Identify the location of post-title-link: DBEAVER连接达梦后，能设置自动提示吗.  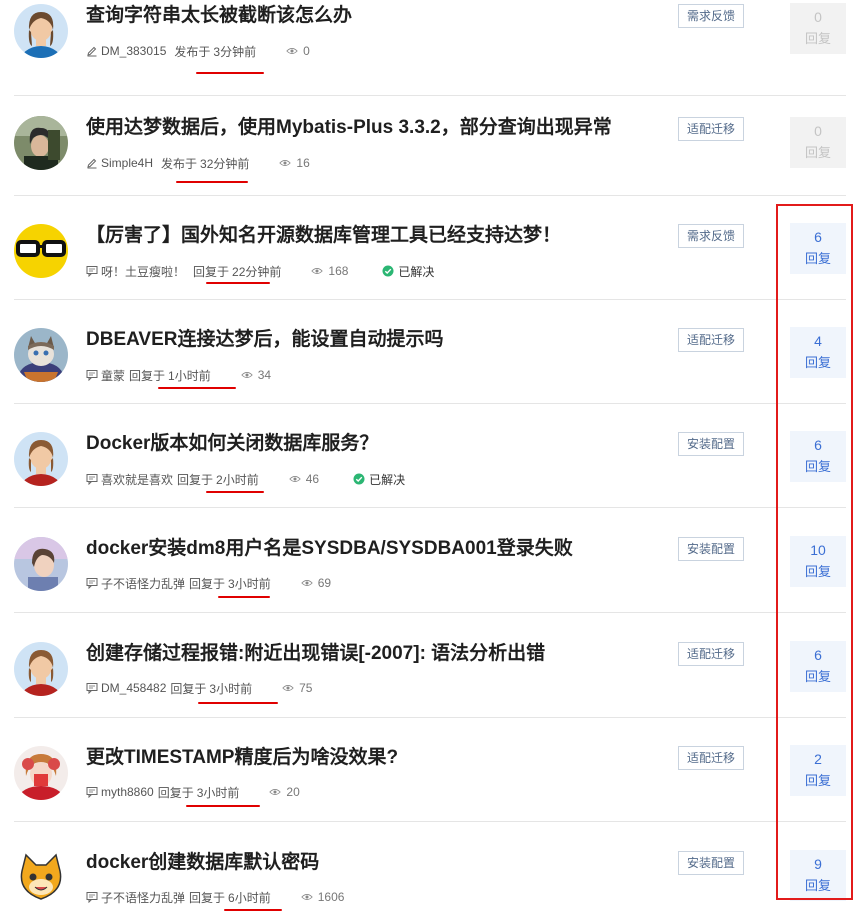
(265, 340).